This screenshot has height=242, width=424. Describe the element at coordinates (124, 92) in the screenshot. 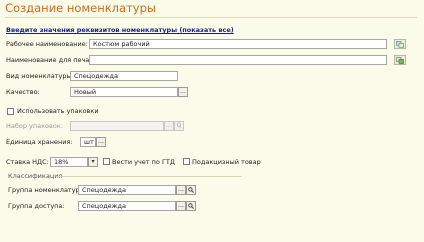

I see `quality-input: Новый` at that location.